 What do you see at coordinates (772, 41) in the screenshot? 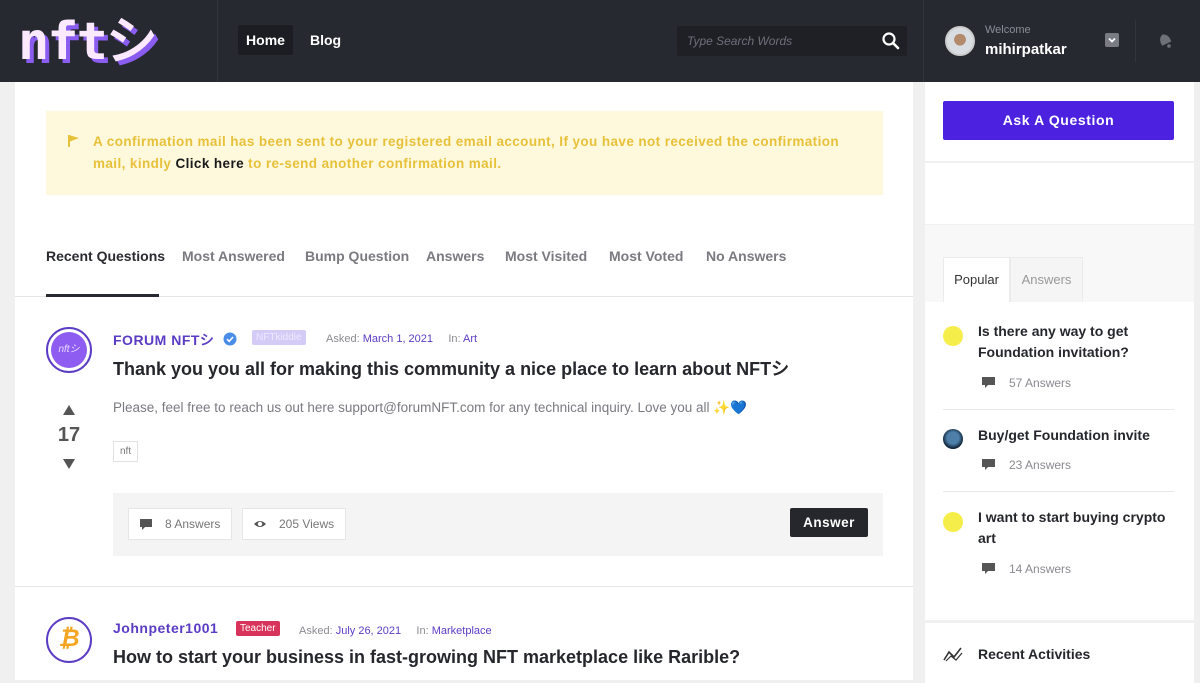
I see `search-input` at bounding box center [772, 41].